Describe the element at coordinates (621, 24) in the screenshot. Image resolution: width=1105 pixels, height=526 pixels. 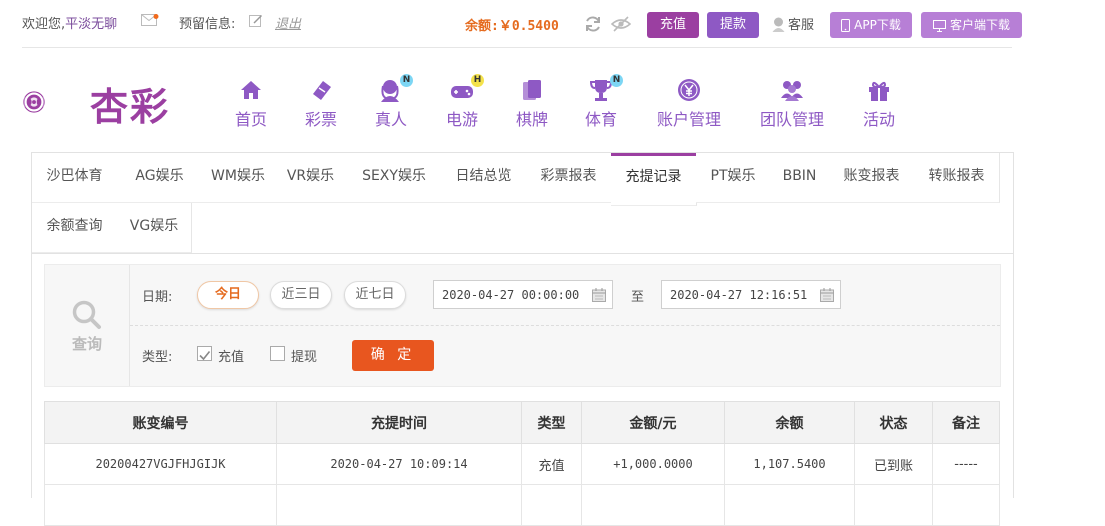
I see `hide-balance-icon` at that location.